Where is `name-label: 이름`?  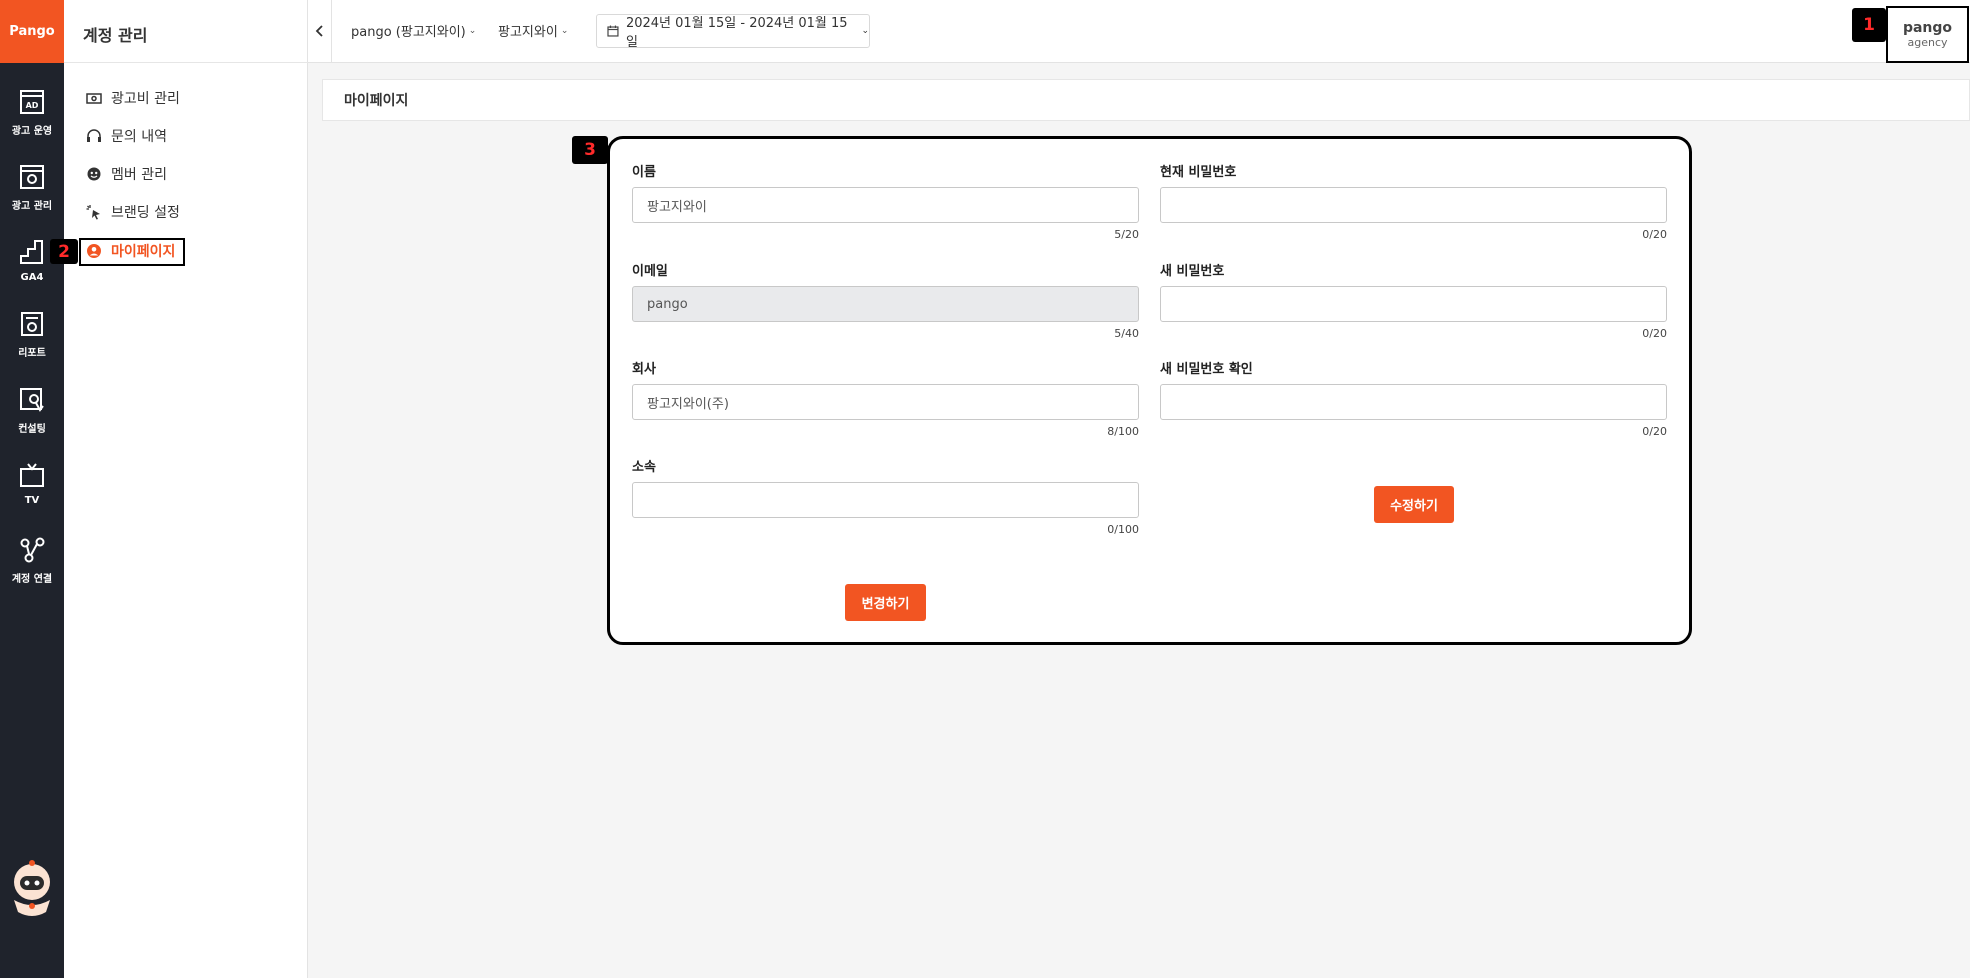
name-label: 이름 is located at coordinates (644, 172).